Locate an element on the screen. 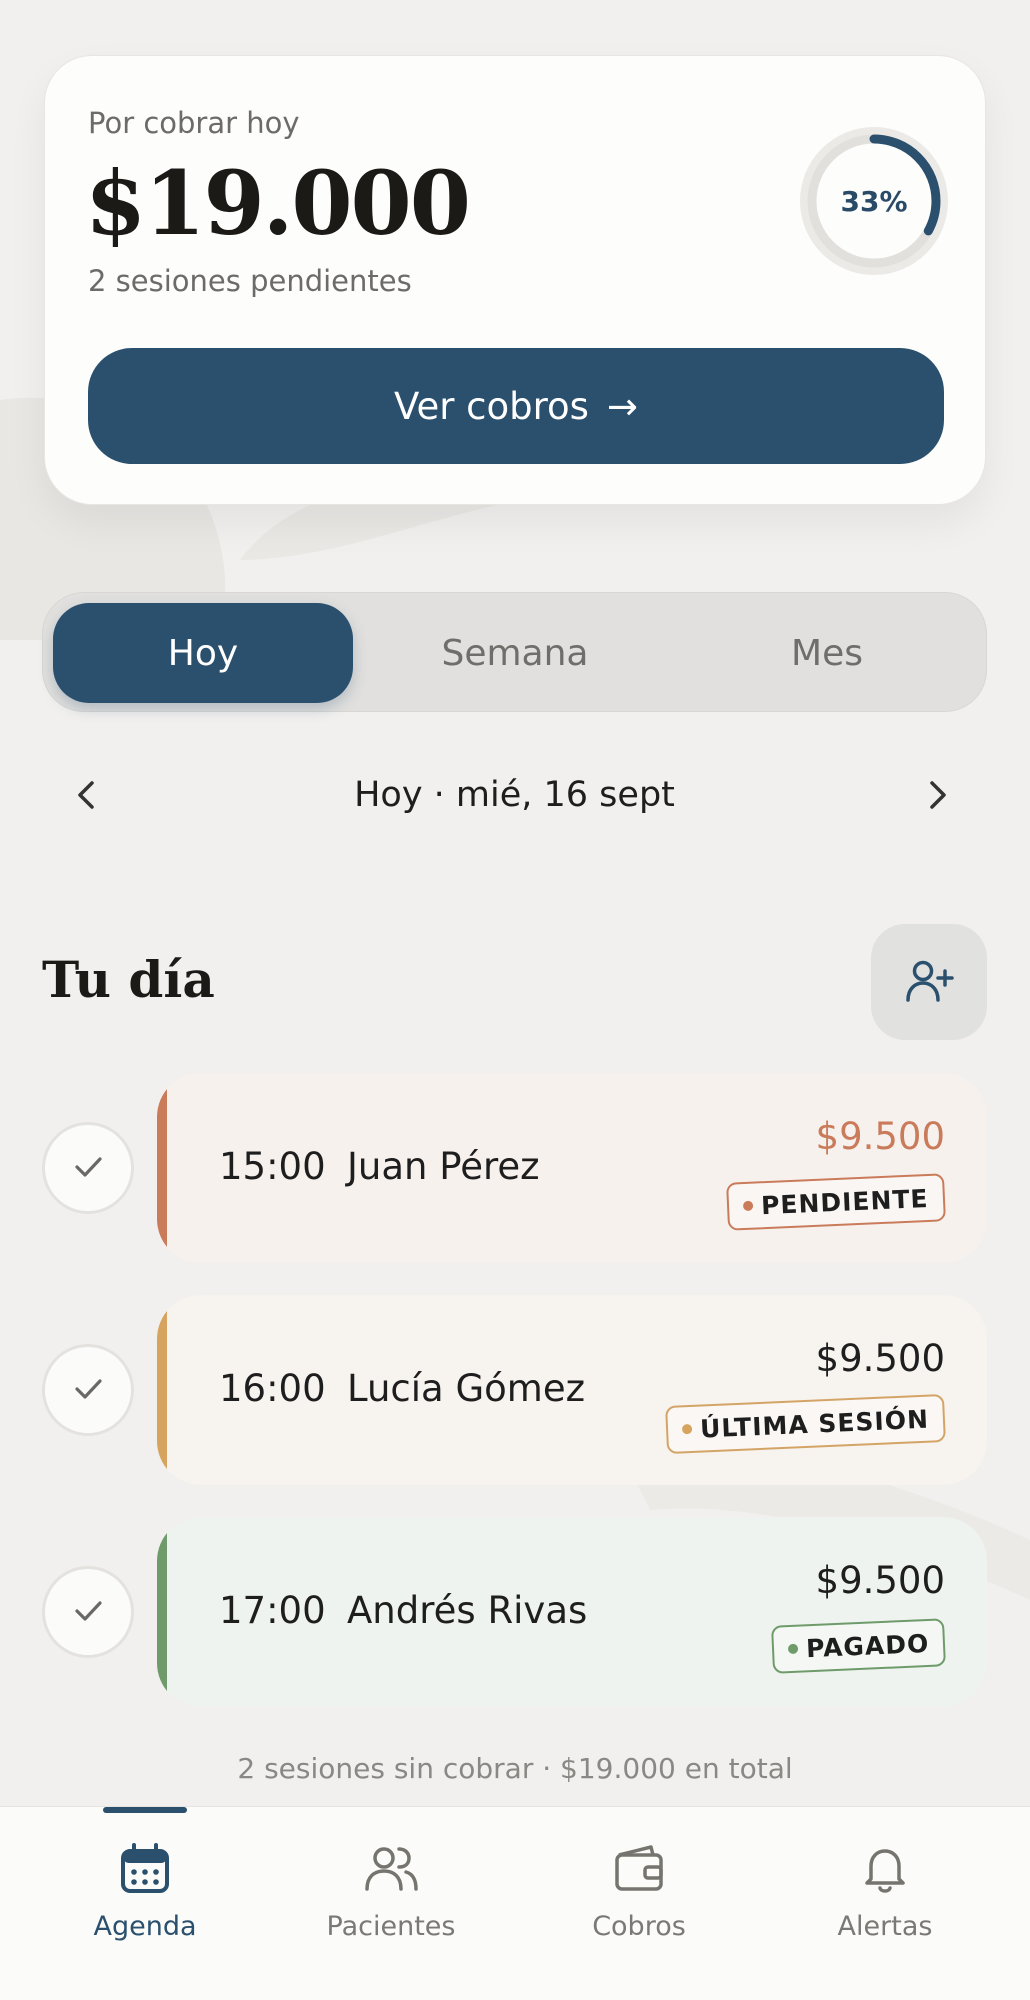 The height and width of the screenshot is (2000, 1030). tab-today: Hoy is located at coordinates (203, 653).